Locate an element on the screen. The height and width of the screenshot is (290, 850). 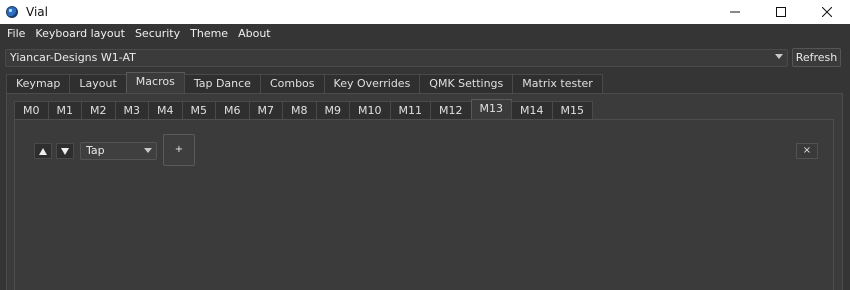
tab-matrix-tester: Matrix tester is located at coordinates (557, 83).